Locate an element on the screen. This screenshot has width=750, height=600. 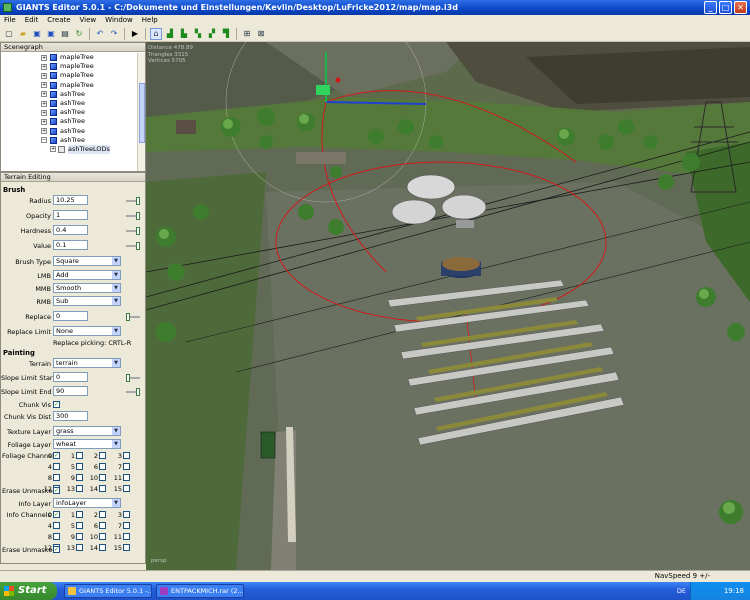
scale-icon: ▚ is located at coordinates (198, 34).